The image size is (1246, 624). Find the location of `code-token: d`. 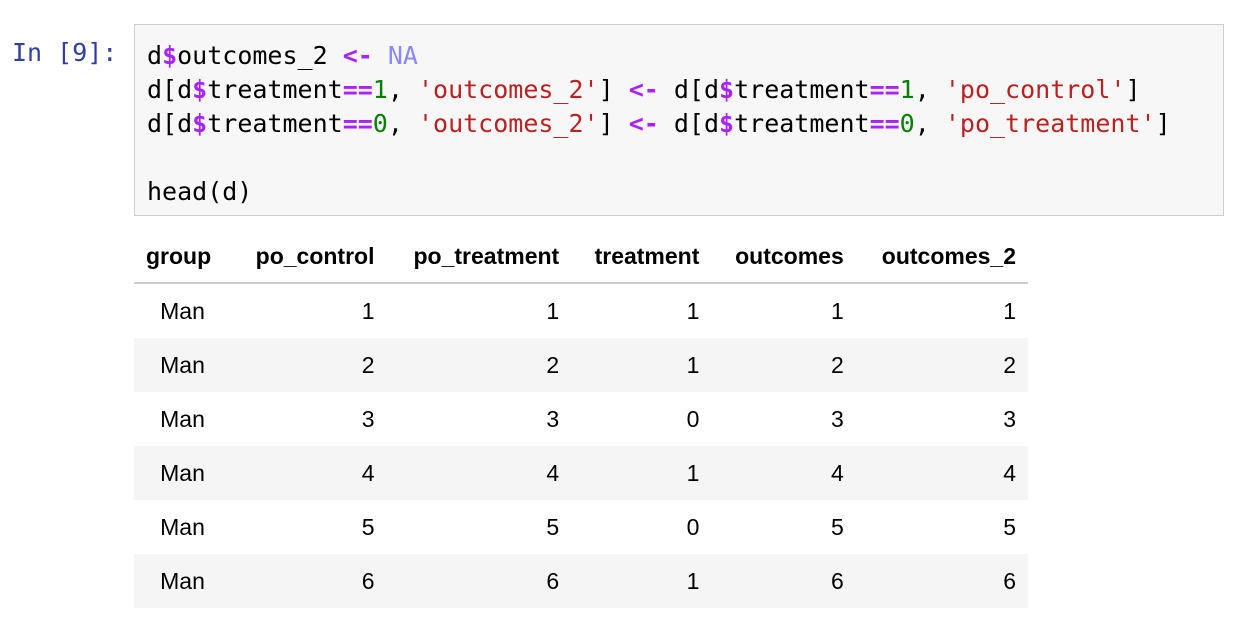

code-token: d is located at coordinates (155, 55).